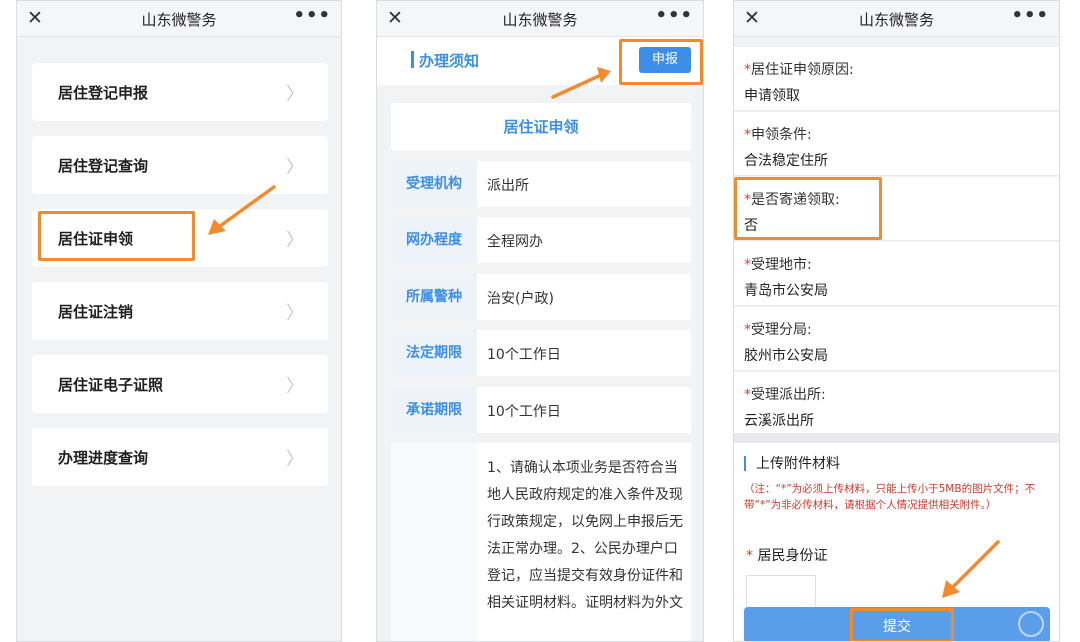  What do you see at coordinates (665, 60) in the screenshot?
I see `report-button: 申报` at bounding box center [665, 60].